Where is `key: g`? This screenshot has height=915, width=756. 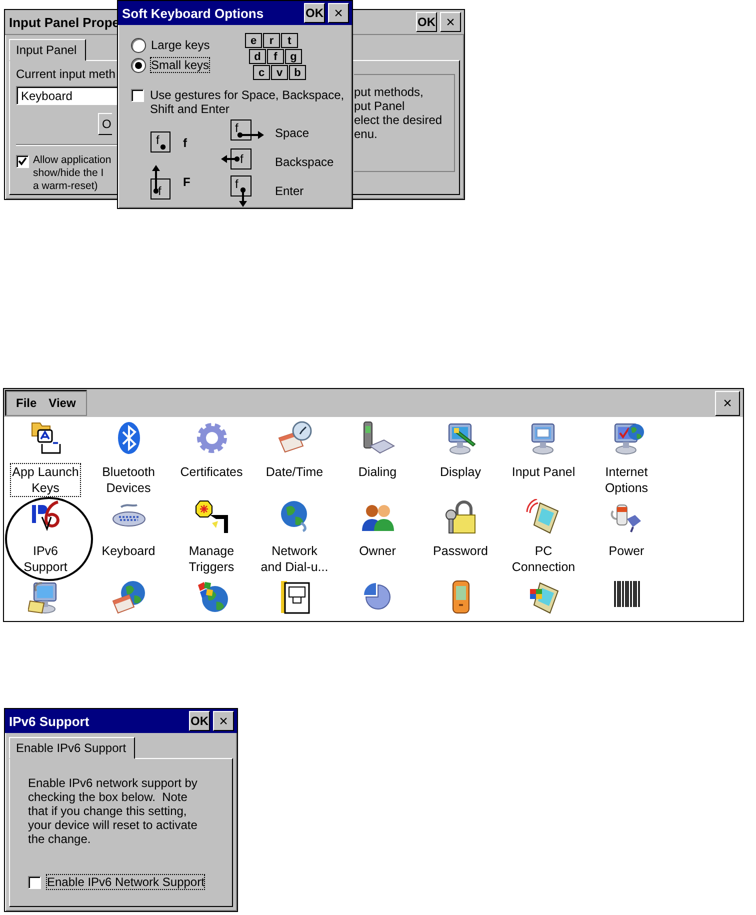
key: g is located at coordinates (293, 56).